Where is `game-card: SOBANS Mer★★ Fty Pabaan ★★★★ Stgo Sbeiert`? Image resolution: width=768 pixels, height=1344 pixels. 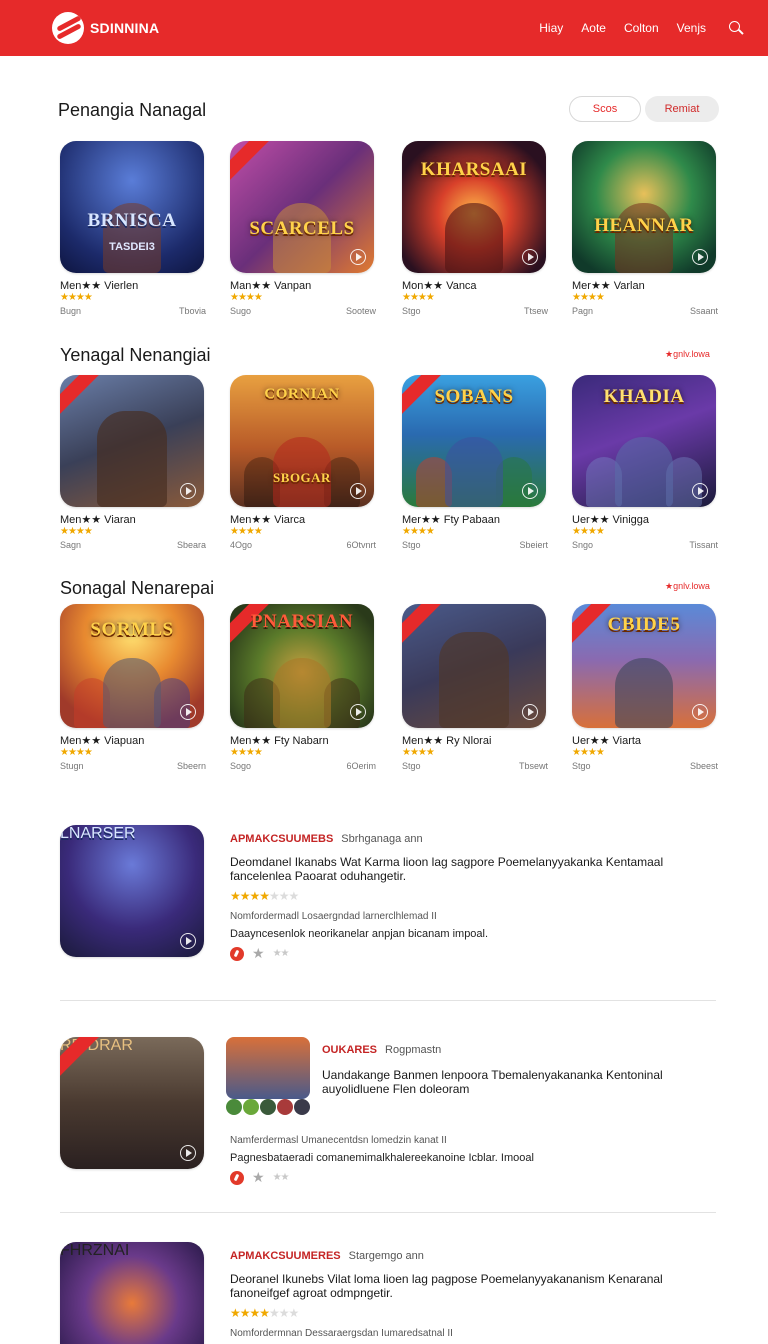 game-card: SOBANS Mer★★ Fty Pabaan ★★★★ Stgo Sbeiert is located at coordinates (475, 462).